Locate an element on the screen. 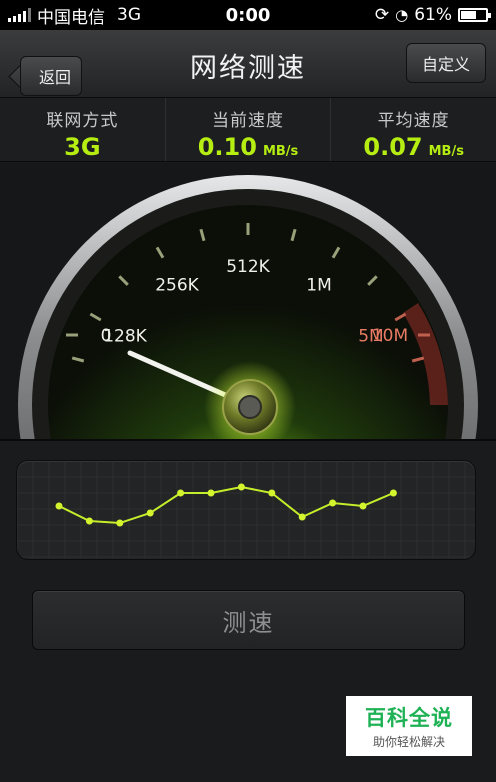 The image size is (496, 782). gauge-label-6: 10M is located at coordinates (390, 336).